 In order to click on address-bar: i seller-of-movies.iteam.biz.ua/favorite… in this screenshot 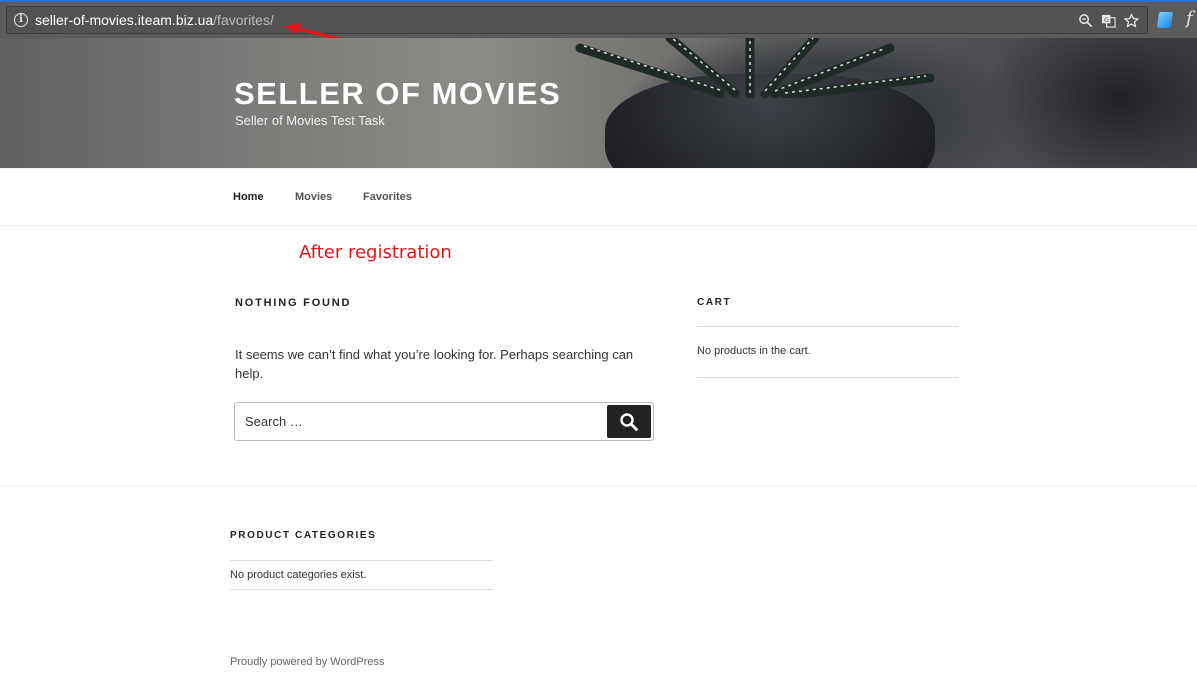, I will do `click(577, 20)`.